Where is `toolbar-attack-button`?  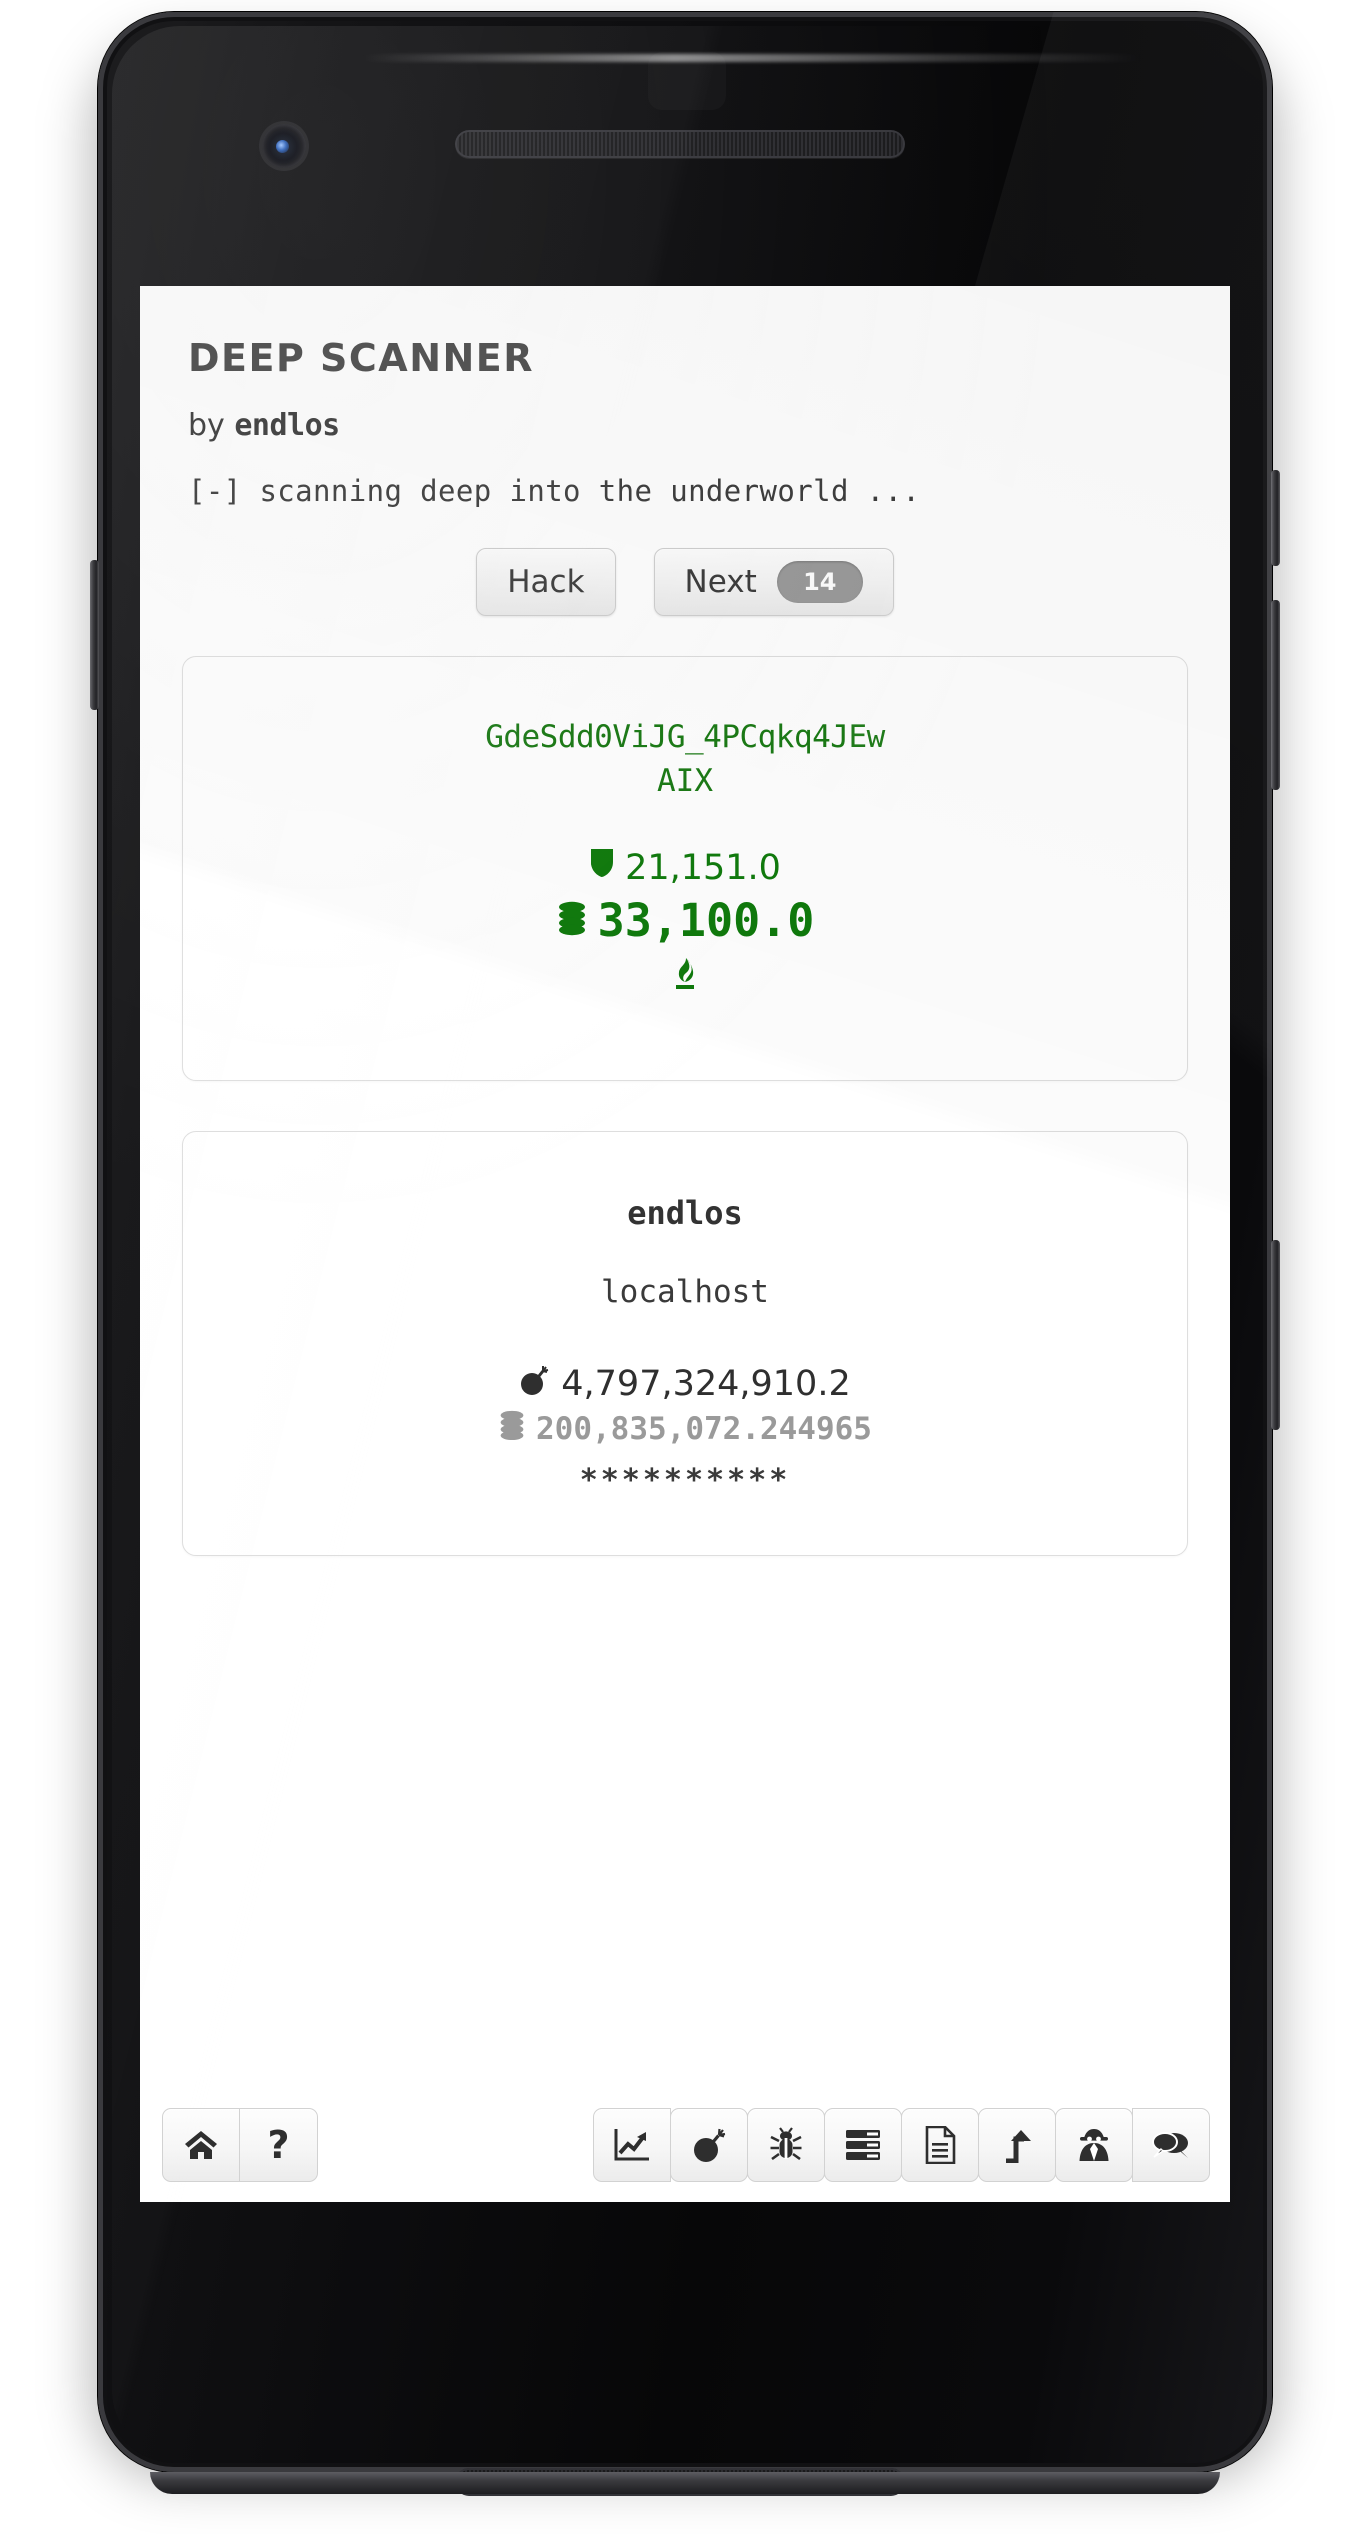
toolbar-attack-button is located at coordinates (709, 2145).